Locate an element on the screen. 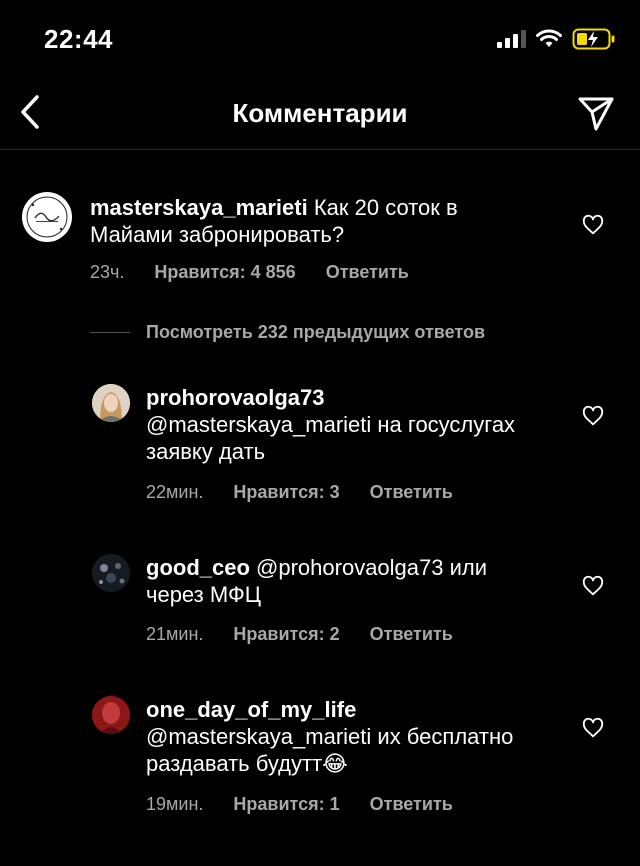  paper-plane-icon is located at coordinates (596, 114).